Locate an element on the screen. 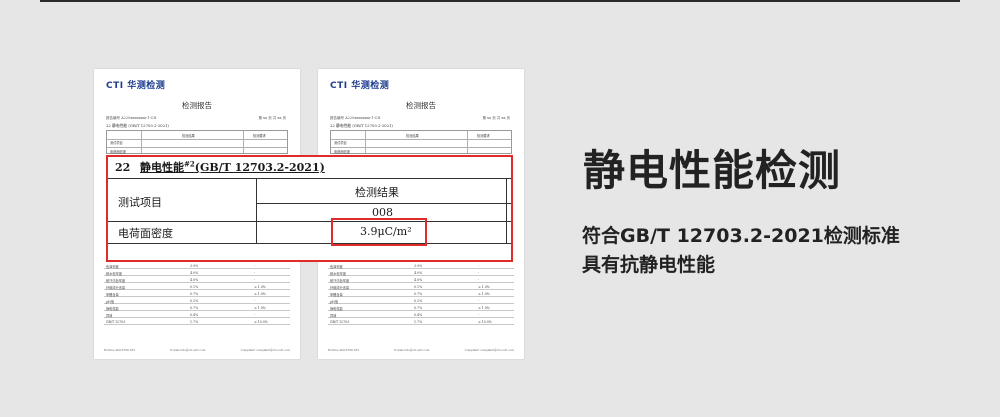 The height and width of the screenshot is (417, 1000). top-divider is located at coordinates (500, 1).